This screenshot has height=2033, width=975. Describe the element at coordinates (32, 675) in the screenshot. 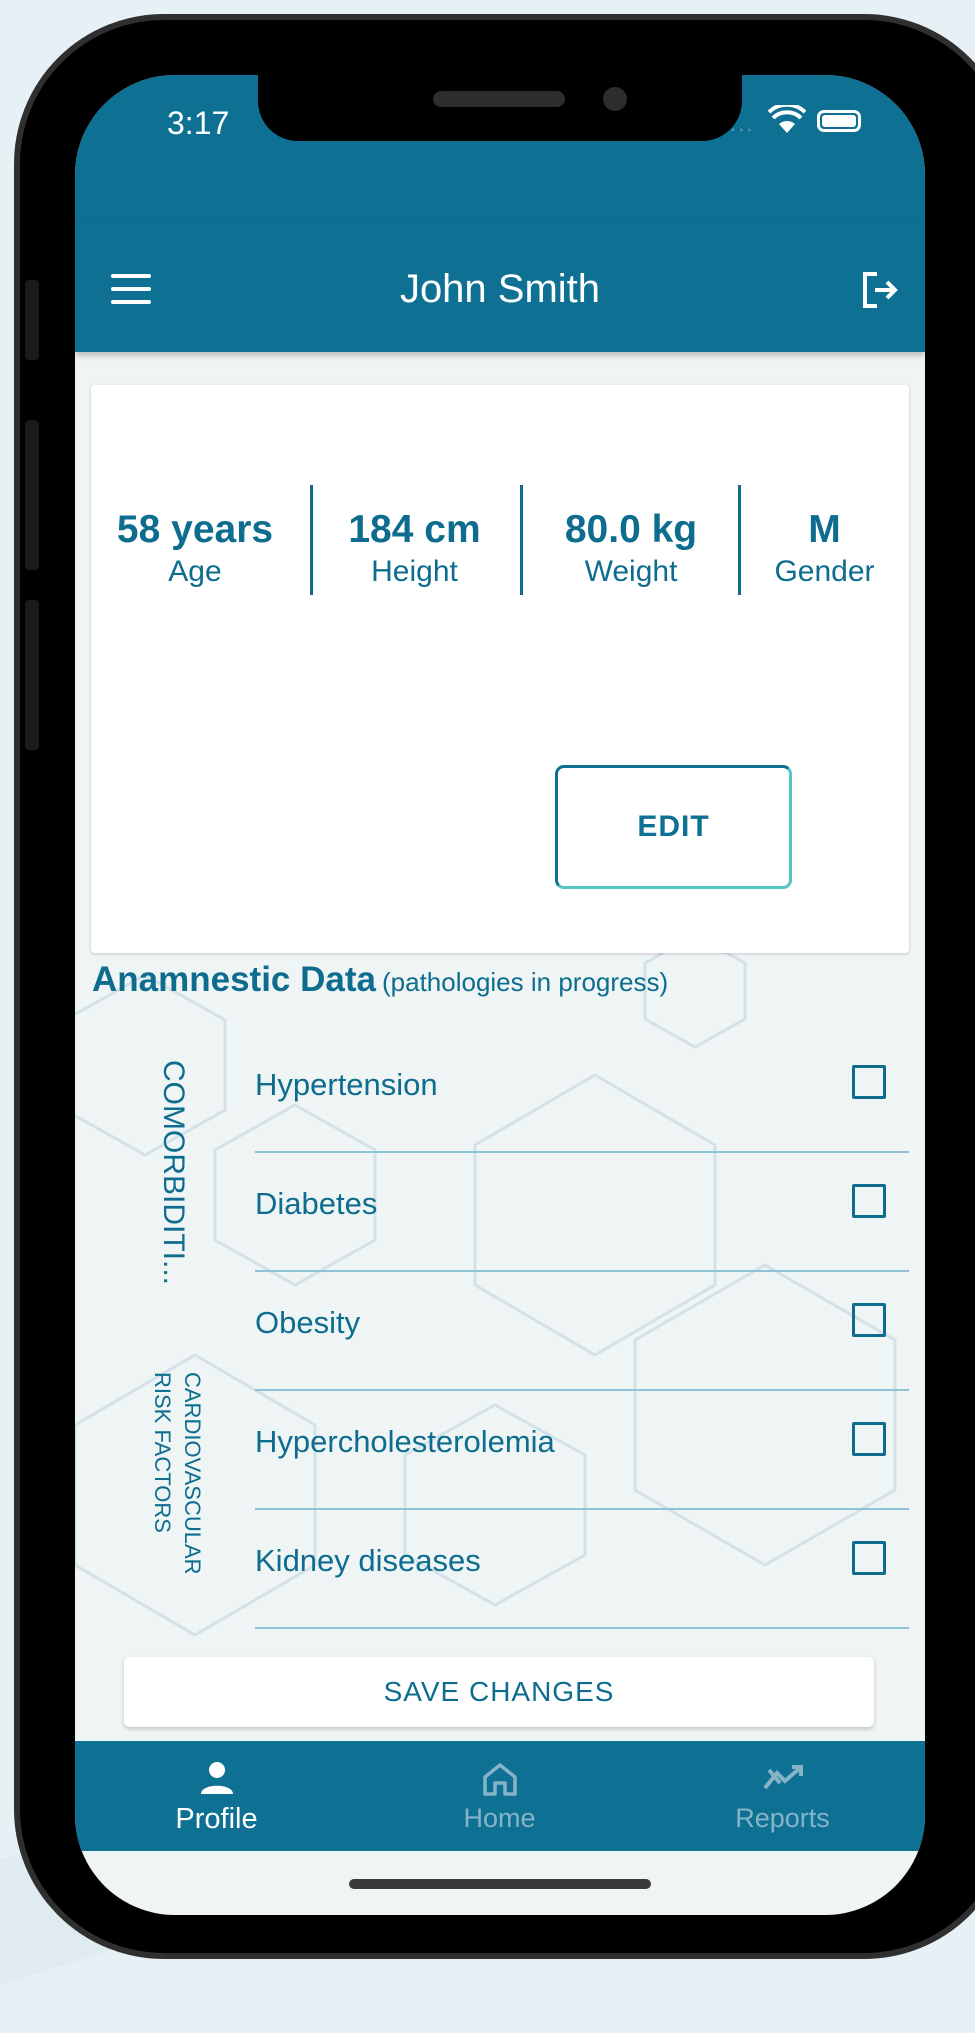

I see `volume-down-button` at that location.